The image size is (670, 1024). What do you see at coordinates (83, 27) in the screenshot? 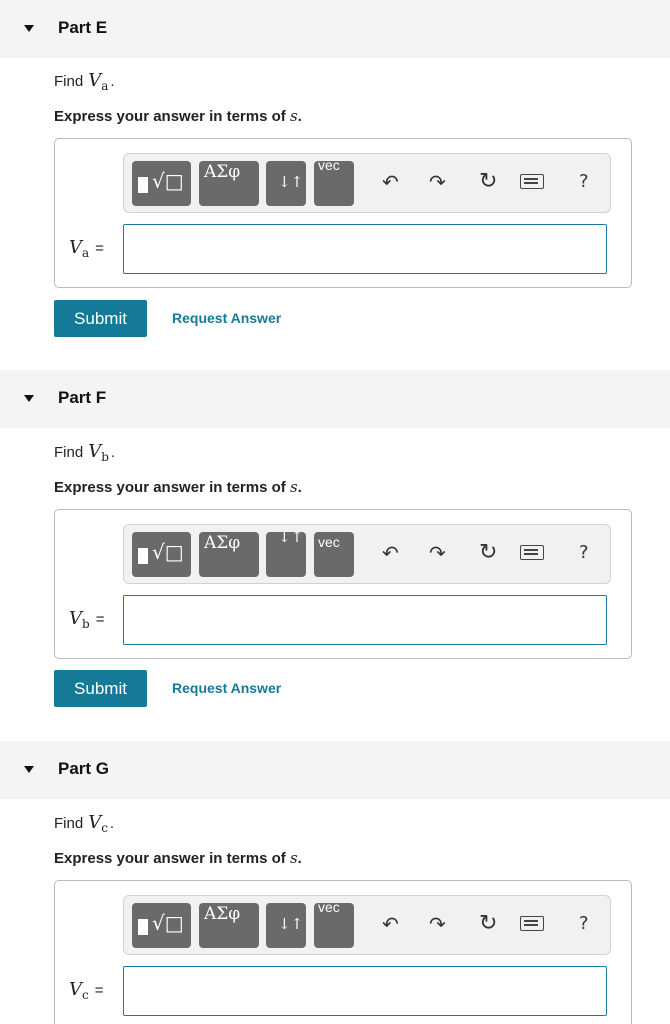
I see `part-title: Part E` at bounding box center [83, 27].